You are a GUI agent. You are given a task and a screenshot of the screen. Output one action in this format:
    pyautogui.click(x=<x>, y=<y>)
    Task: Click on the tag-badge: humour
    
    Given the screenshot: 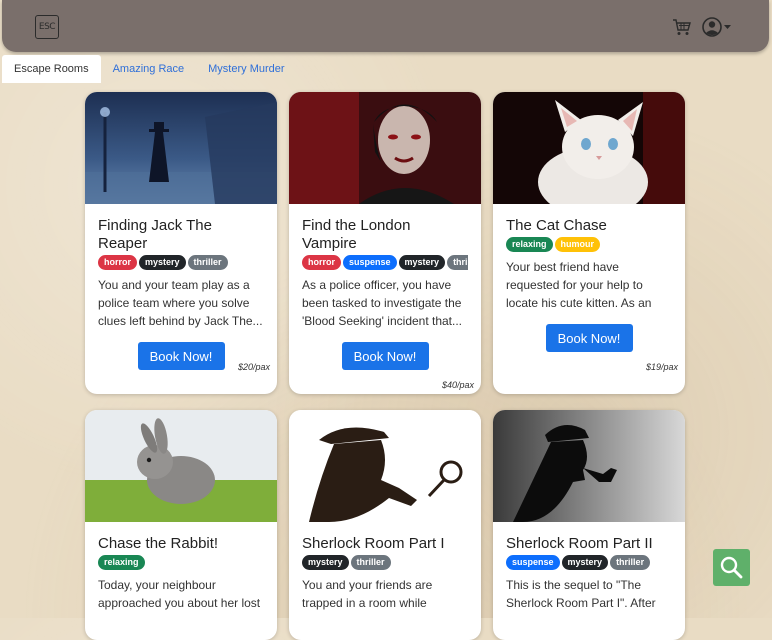 What is the action you would take?
    pyautogui.click(x=577, y=244)
    